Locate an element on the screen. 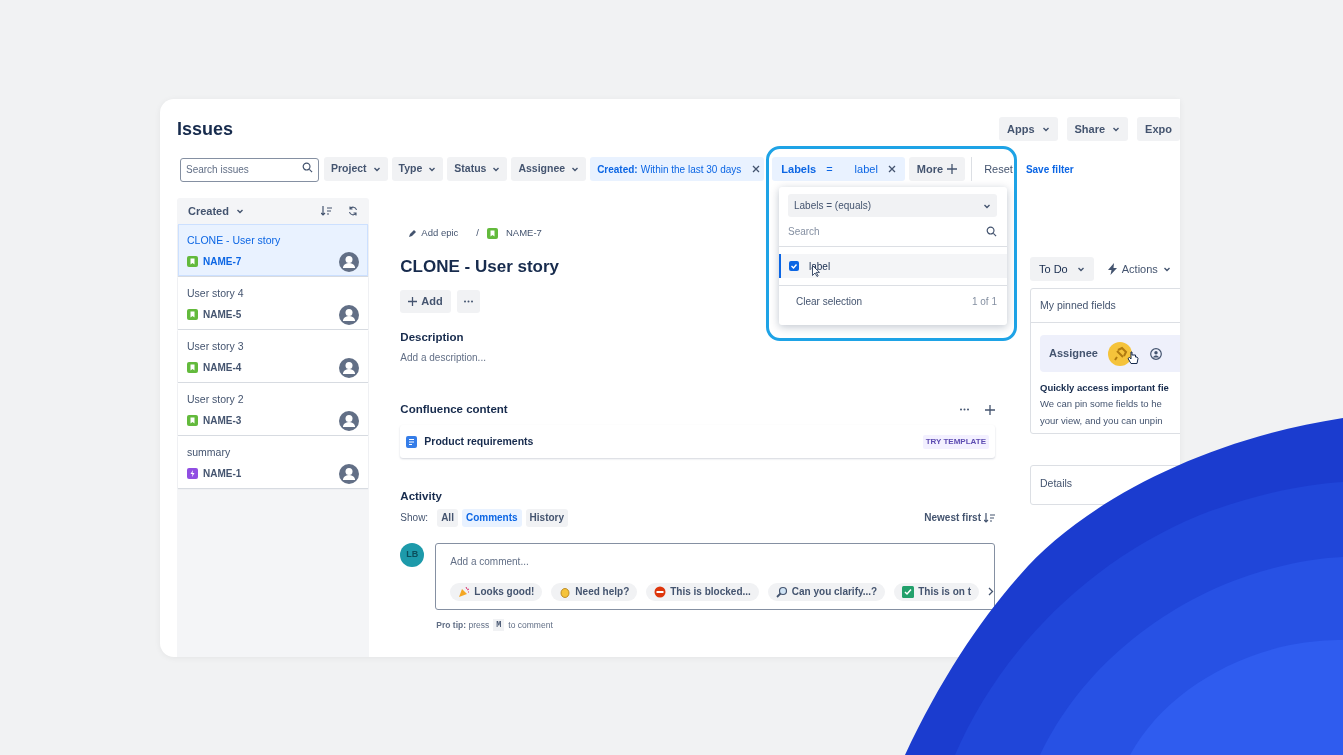 The image size is (1343, 755). filter-dropdown: Type is located at coordinates (417, 169).